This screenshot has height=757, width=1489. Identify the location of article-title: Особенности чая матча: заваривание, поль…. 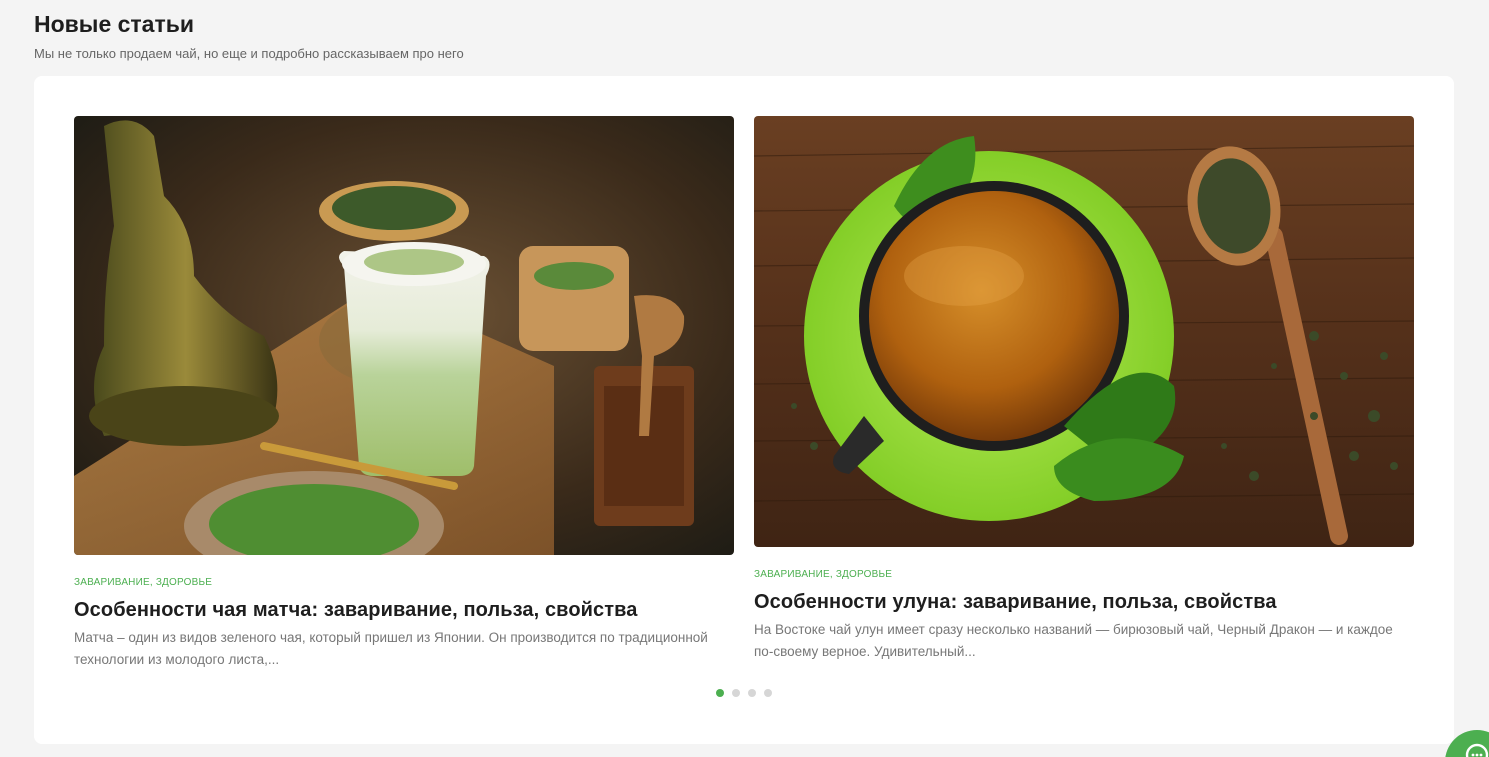
(404, 610).